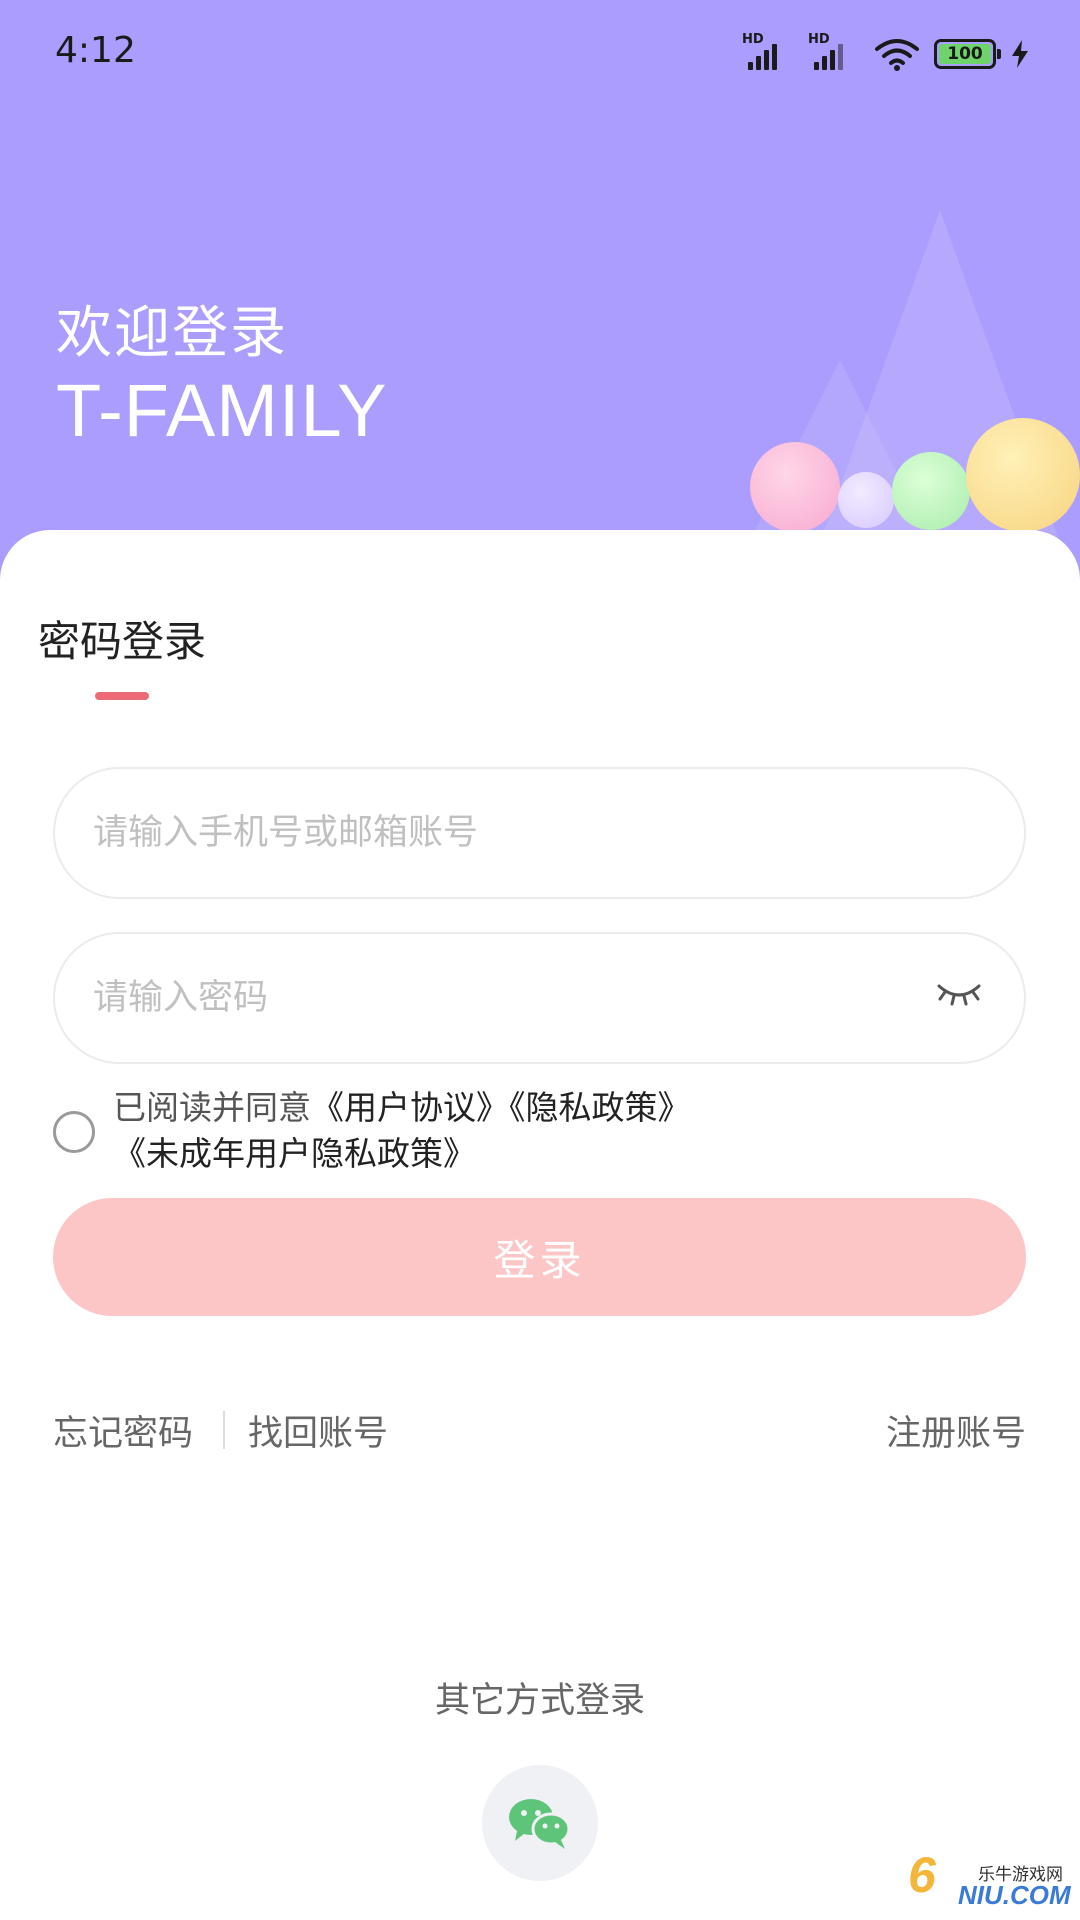 Image resolution: width=1080 pixels, height=1920 pixels. Describe the element at coordinates (95, 50) in the screenshot. I see `status-time: 4:12` at that location.